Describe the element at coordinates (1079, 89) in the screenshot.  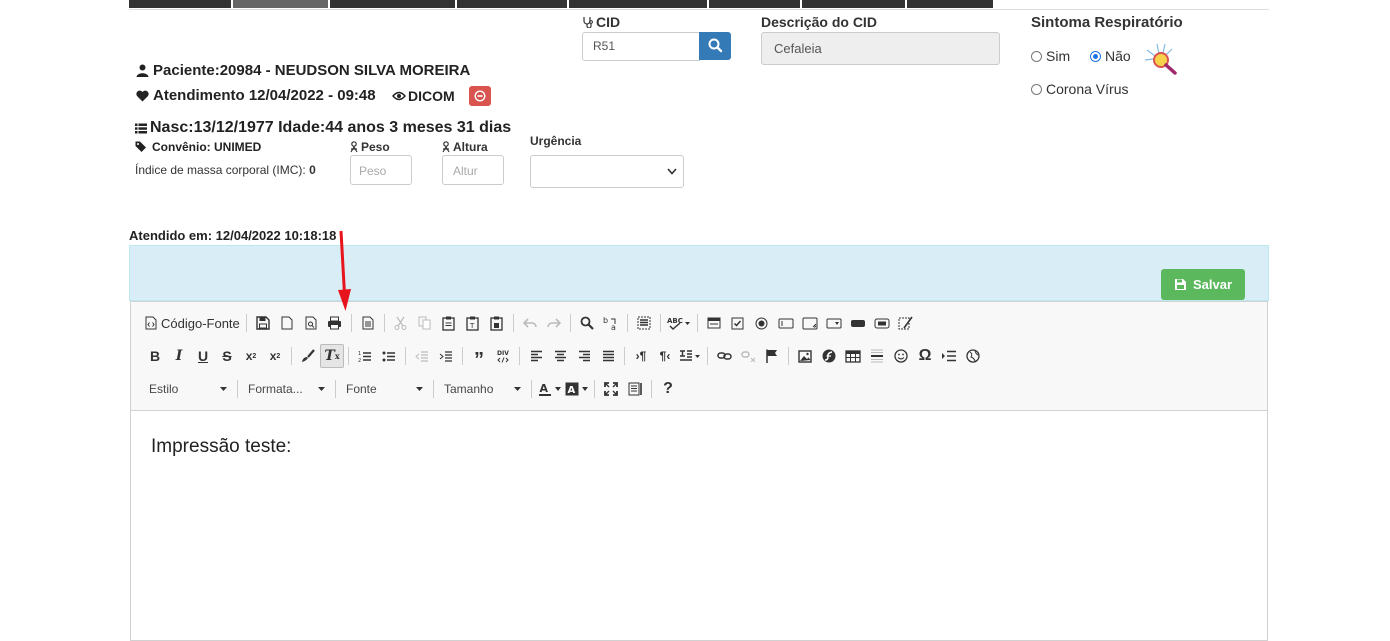
I see `radio-corona: Corona Vírus` at that location.